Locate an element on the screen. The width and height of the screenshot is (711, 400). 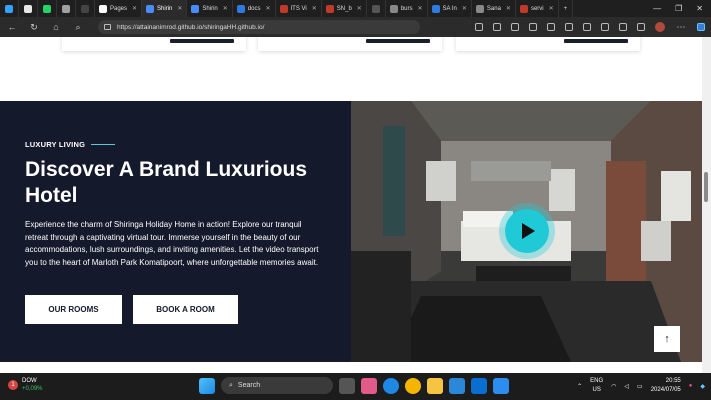
task-view-icon is located at coordinates (347, 385).